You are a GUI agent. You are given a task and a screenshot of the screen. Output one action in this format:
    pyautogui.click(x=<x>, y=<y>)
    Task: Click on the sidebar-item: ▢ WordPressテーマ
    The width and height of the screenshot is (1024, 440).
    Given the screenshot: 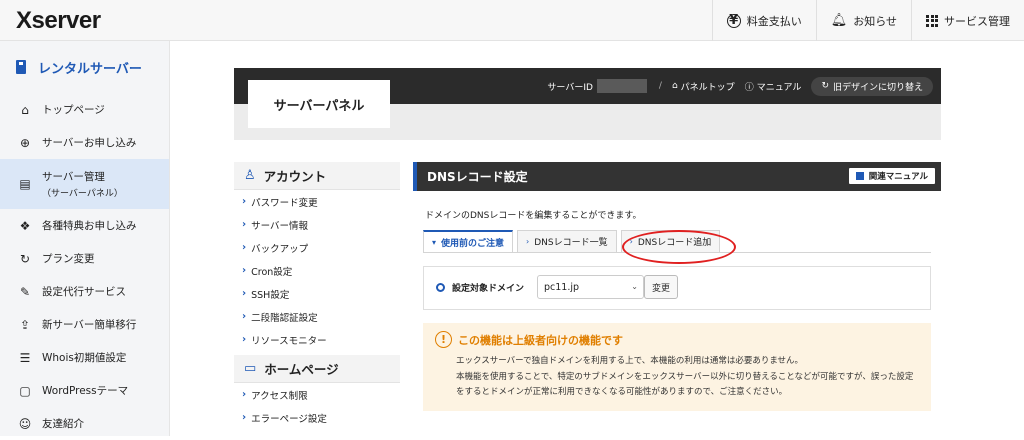 What is the action you would take?
    pyautogui.click(x=84, y=390)
    